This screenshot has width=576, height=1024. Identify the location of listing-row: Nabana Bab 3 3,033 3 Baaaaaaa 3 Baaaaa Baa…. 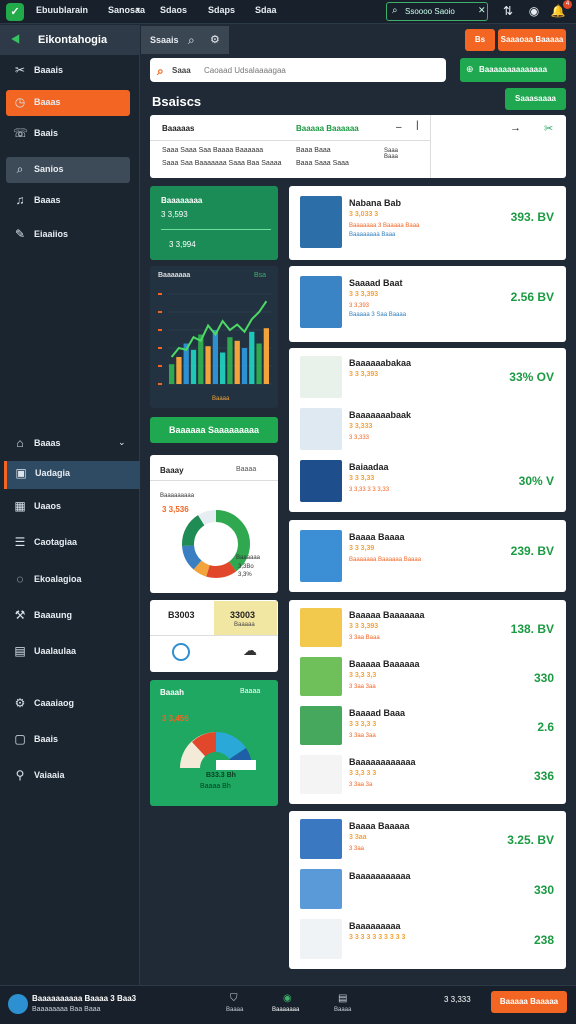
(427, 224).